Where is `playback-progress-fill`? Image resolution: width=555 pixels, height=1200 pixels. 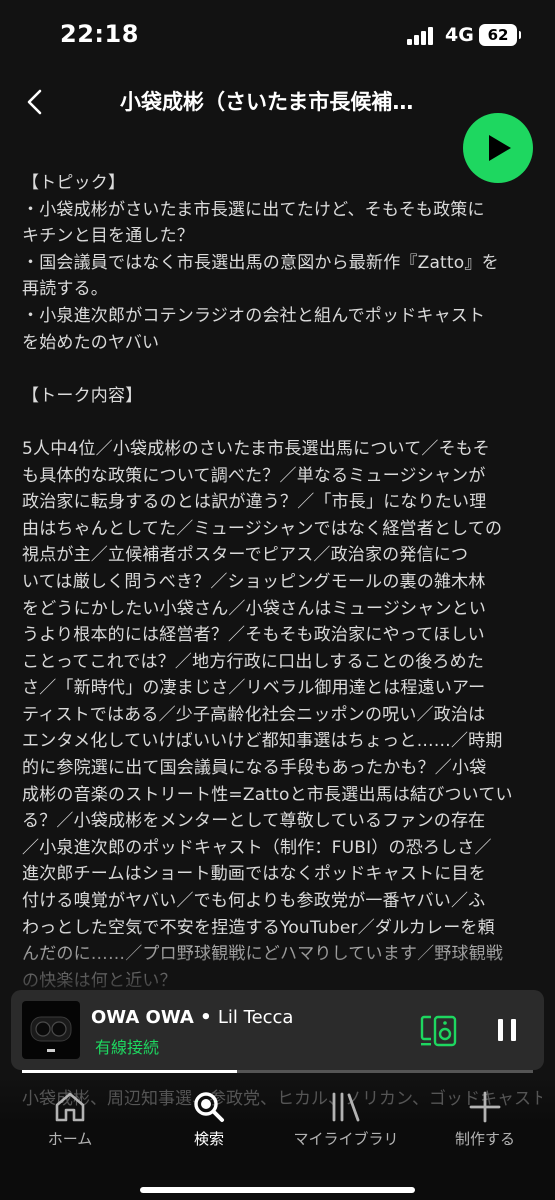 playback-progress-fill is located at coordinates (129, 1071).